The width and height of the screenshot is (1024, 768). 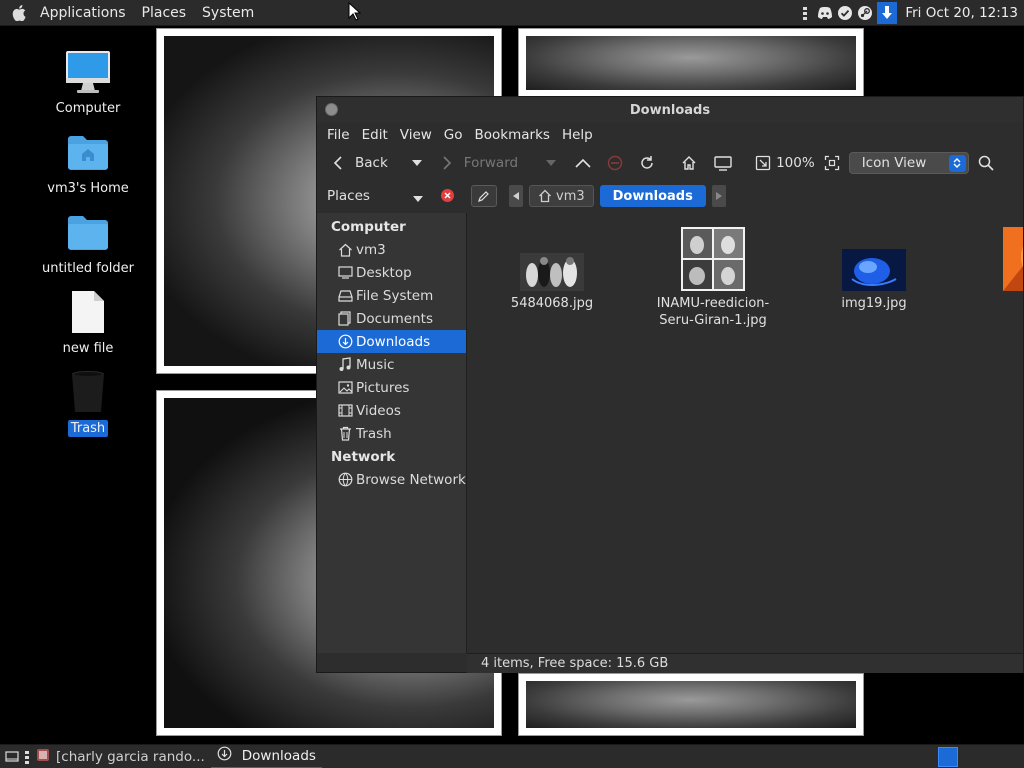 What do you see at coordinates (961, 13) in the screenshot?
I see `clock: Fri Oct 20, 12:13` at bounding box center [961, 13].